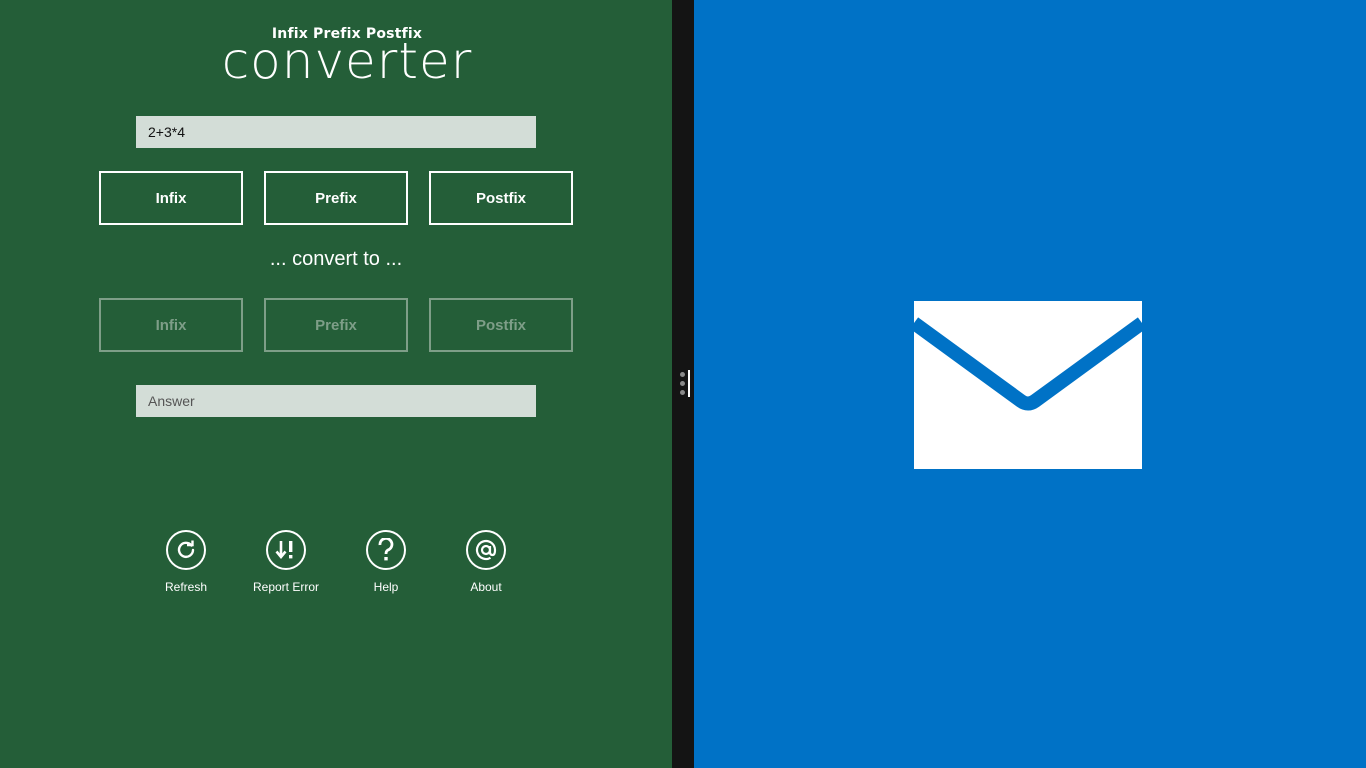 The width and height of the screenshot is (1366, 768). I want to click on refresh-icon, so click(186, 550).